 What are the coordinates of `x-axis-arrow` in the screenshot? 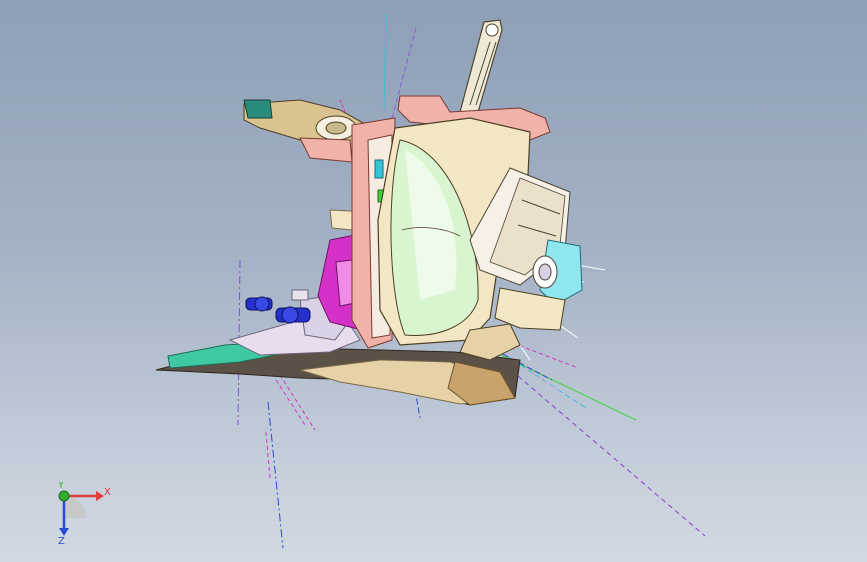 It's located at (100, 496).